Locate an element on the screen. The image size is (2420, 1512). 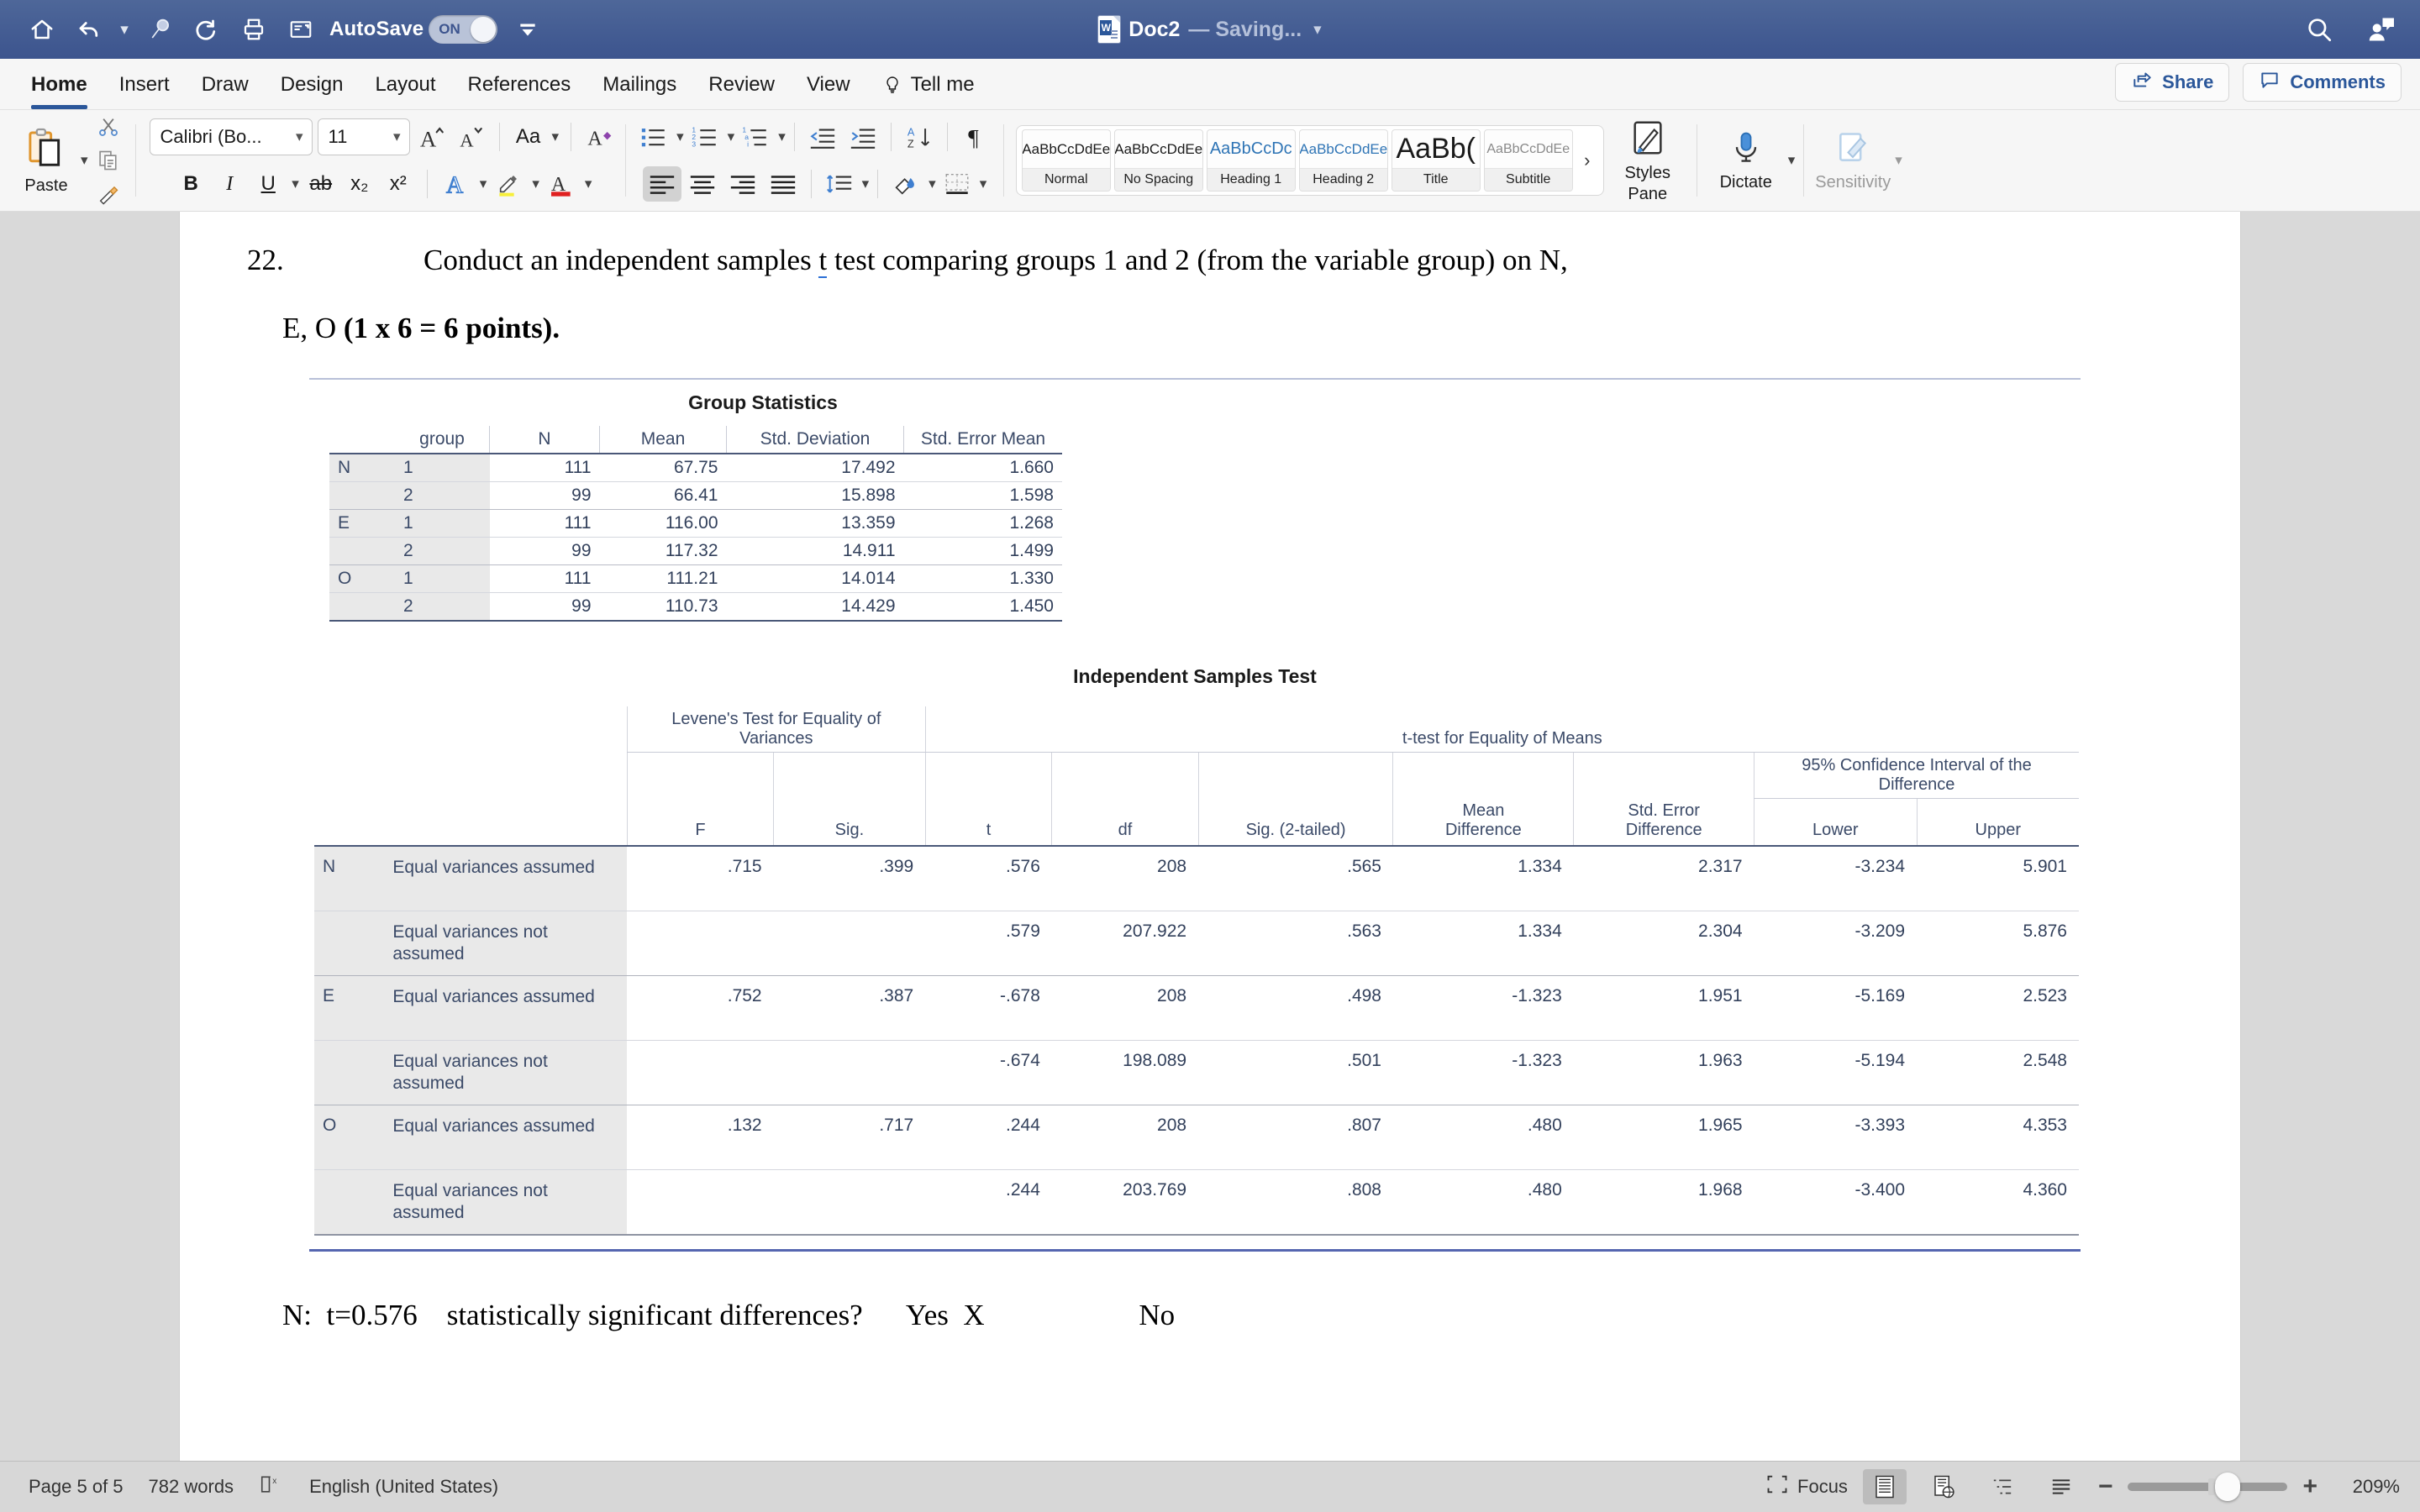
scissors-icon is located at coordinates (109, 126).